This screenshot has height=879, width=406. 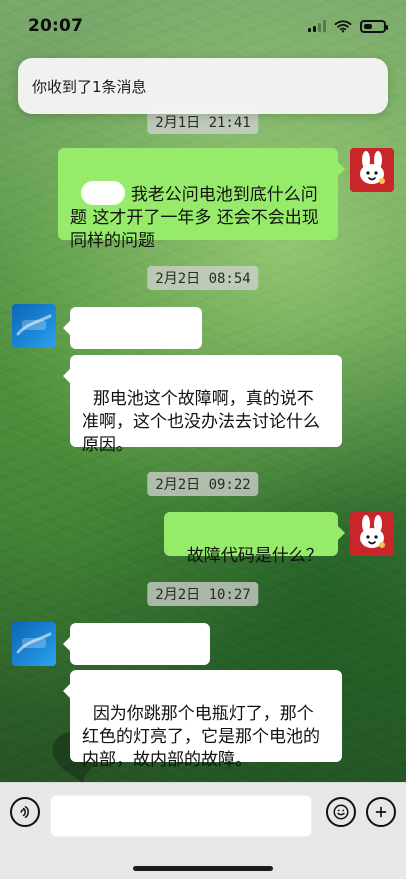 I want to click on emoji-icon, so click(x=341, y=812).